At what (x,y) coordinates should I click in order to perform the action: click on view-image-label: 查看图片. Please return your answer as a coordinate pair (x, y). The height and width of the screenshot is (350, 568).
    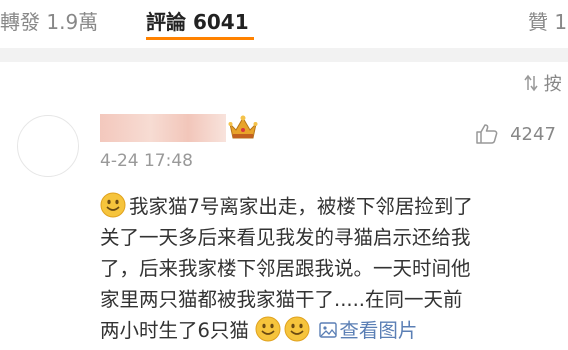
    Looking at the image, I should click on (378, 330).